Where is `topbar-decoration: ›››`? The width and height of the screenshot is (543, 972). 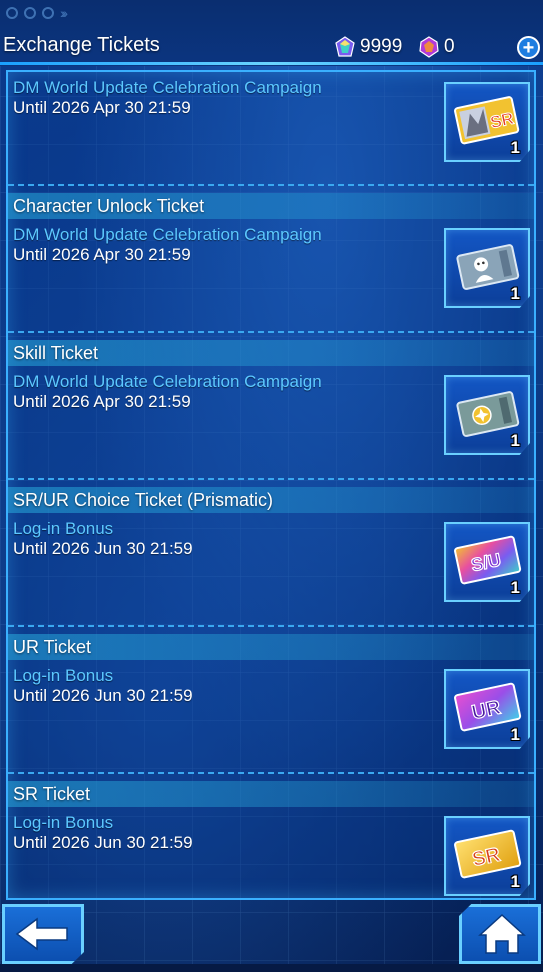 topbar-decoration: ››› is located at coordinates (37, 13).